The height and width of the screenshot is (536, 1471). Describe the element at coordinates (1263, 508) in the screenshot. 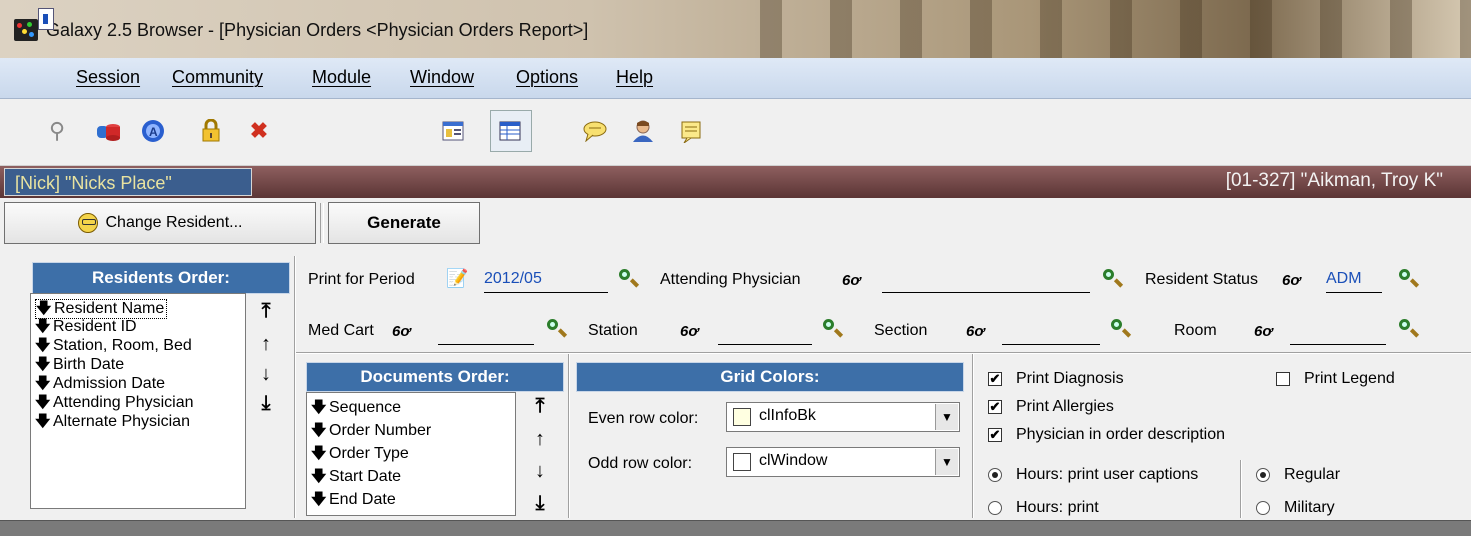

I see `military-time-radio` at that location.